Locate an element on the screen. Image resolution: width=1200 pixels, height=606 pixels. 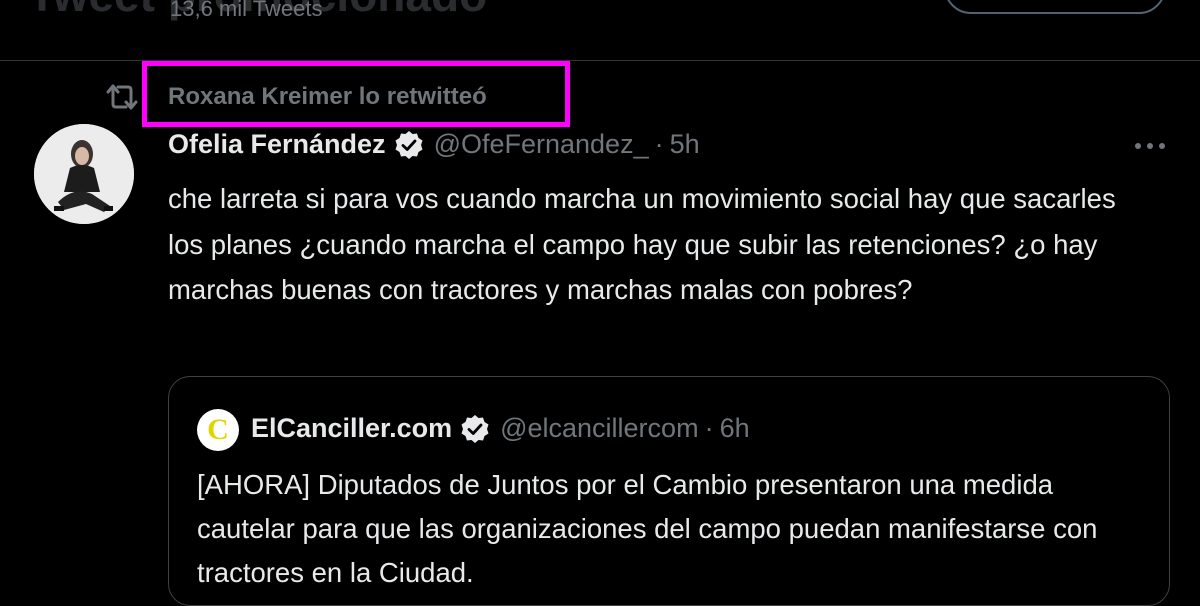
tweet-header: Ofelia Fernández @OfeFernandez_ · 5h is located at coordinates (434, 146).